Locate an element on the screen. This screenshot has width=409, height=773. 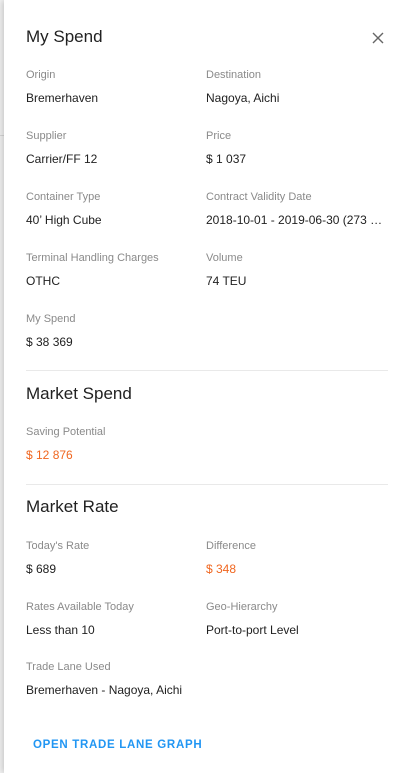
saving-potential-value: $ 12 876 is located at coordinates (49, 455).